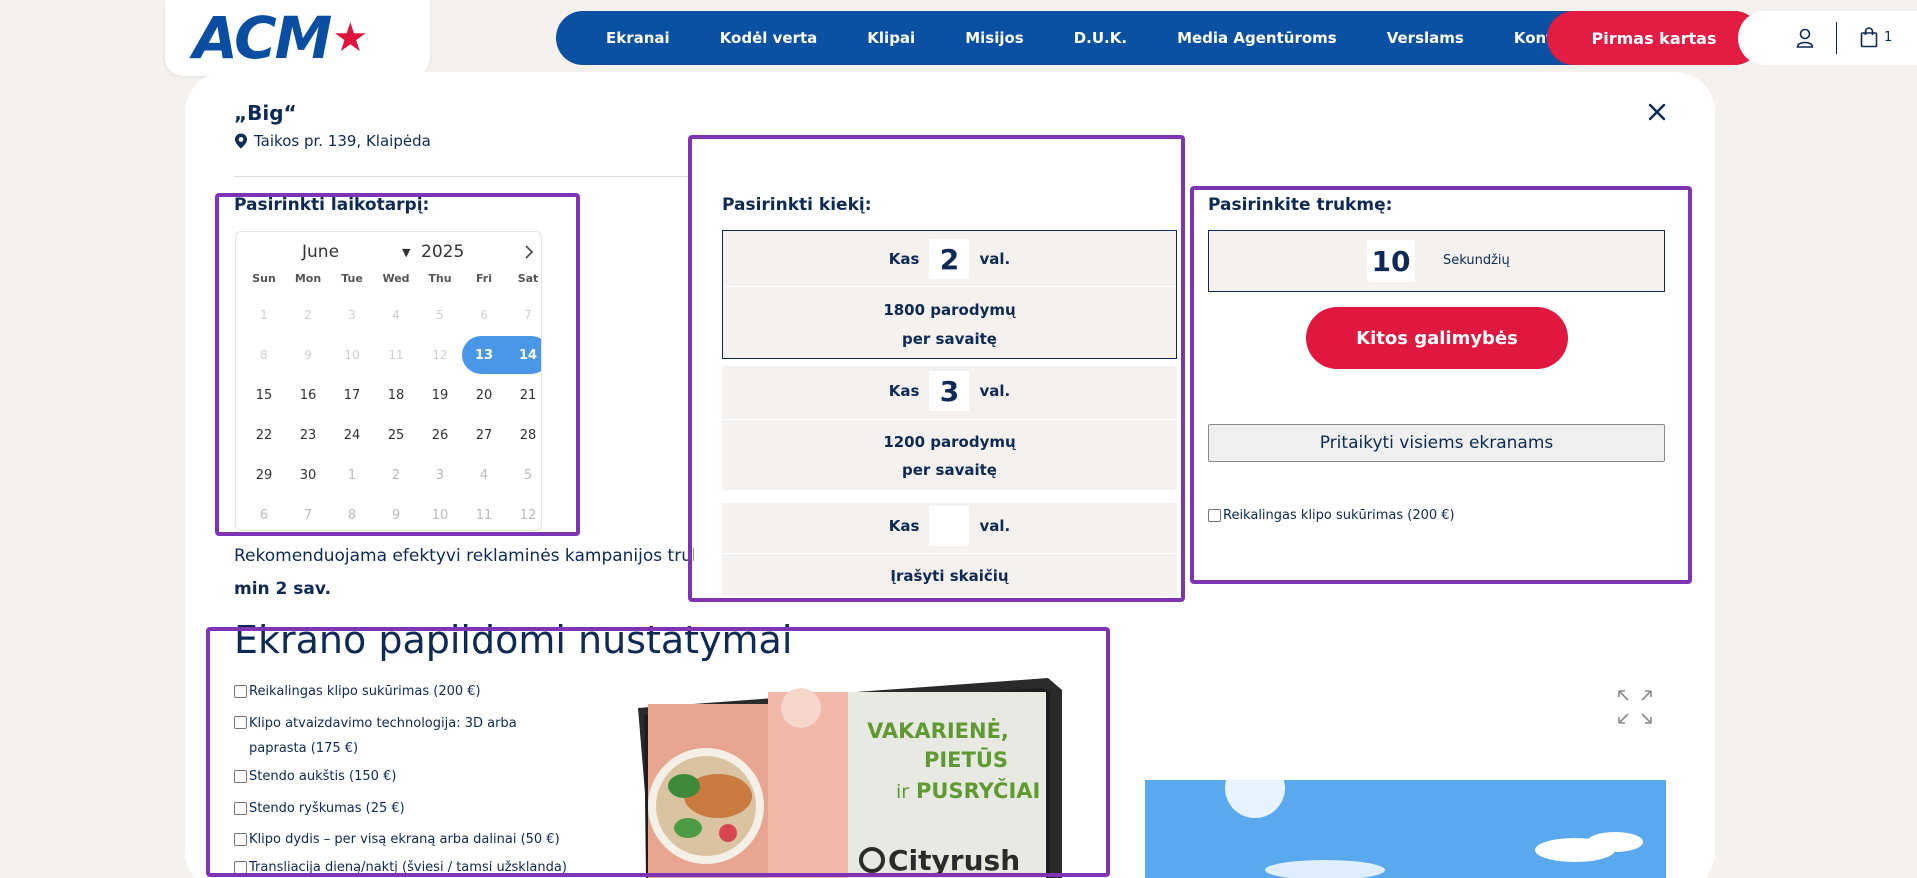  I want to click on calendar-day: 12, so click(523, 513).